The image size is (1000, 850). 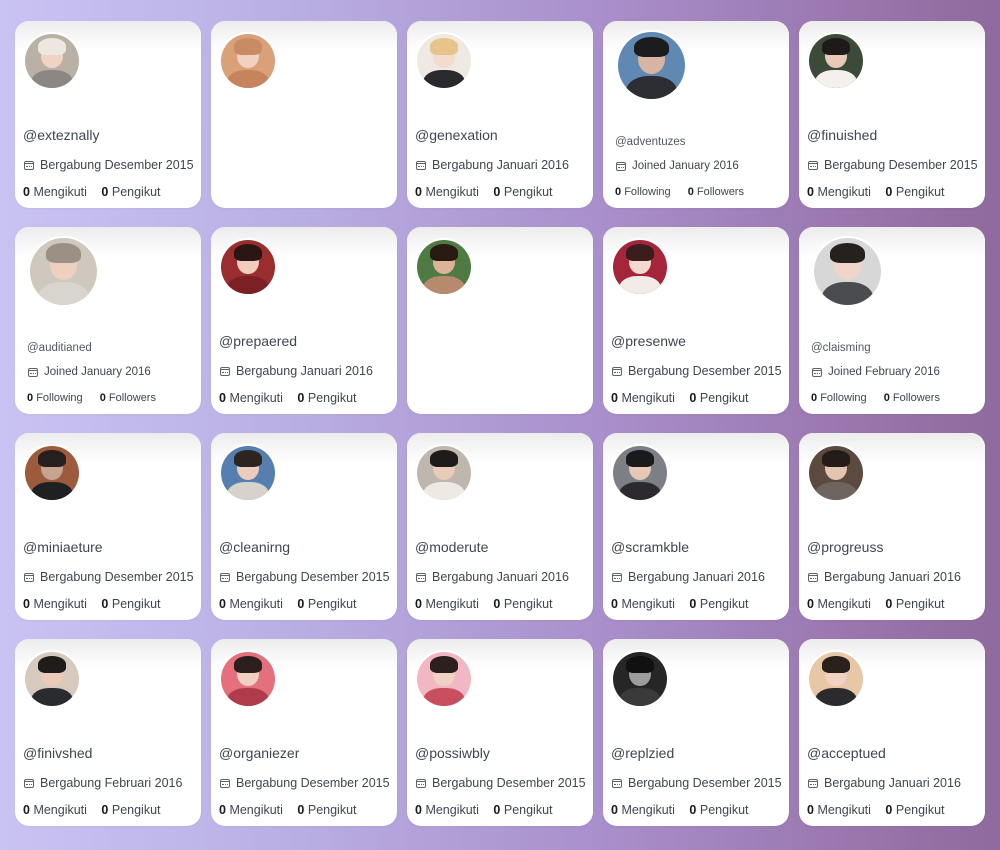 I want to click on username: @presenwe, so click(x=648, y=341).